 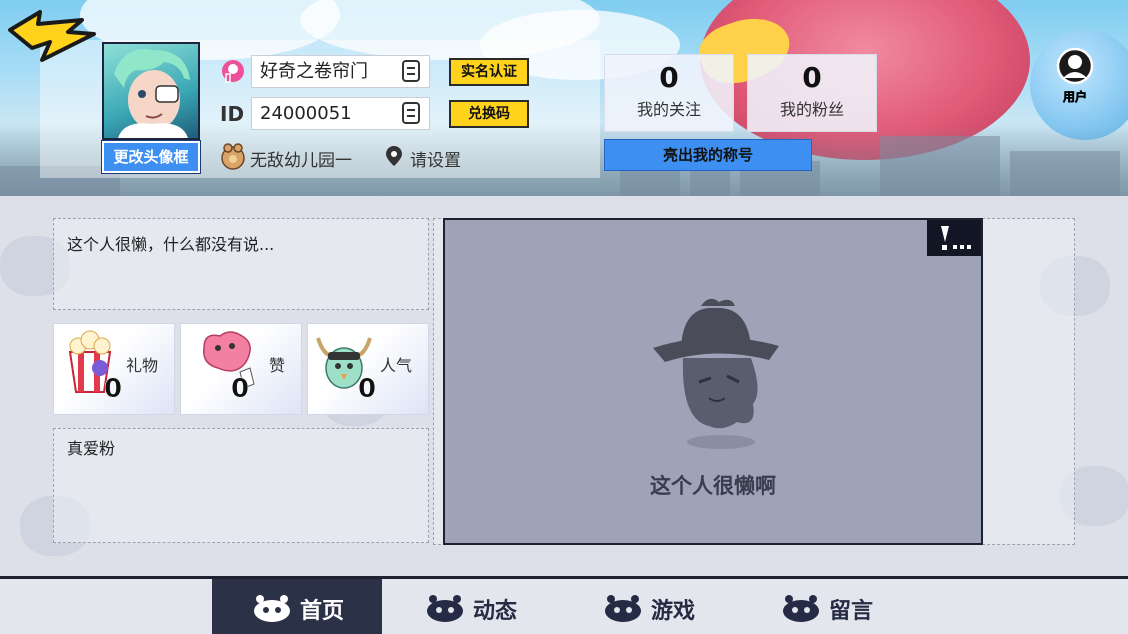 What do you see at coordinates (812, 77) in the screenshot?
I see `followers-count: 0` at bounding box center [812, 77].